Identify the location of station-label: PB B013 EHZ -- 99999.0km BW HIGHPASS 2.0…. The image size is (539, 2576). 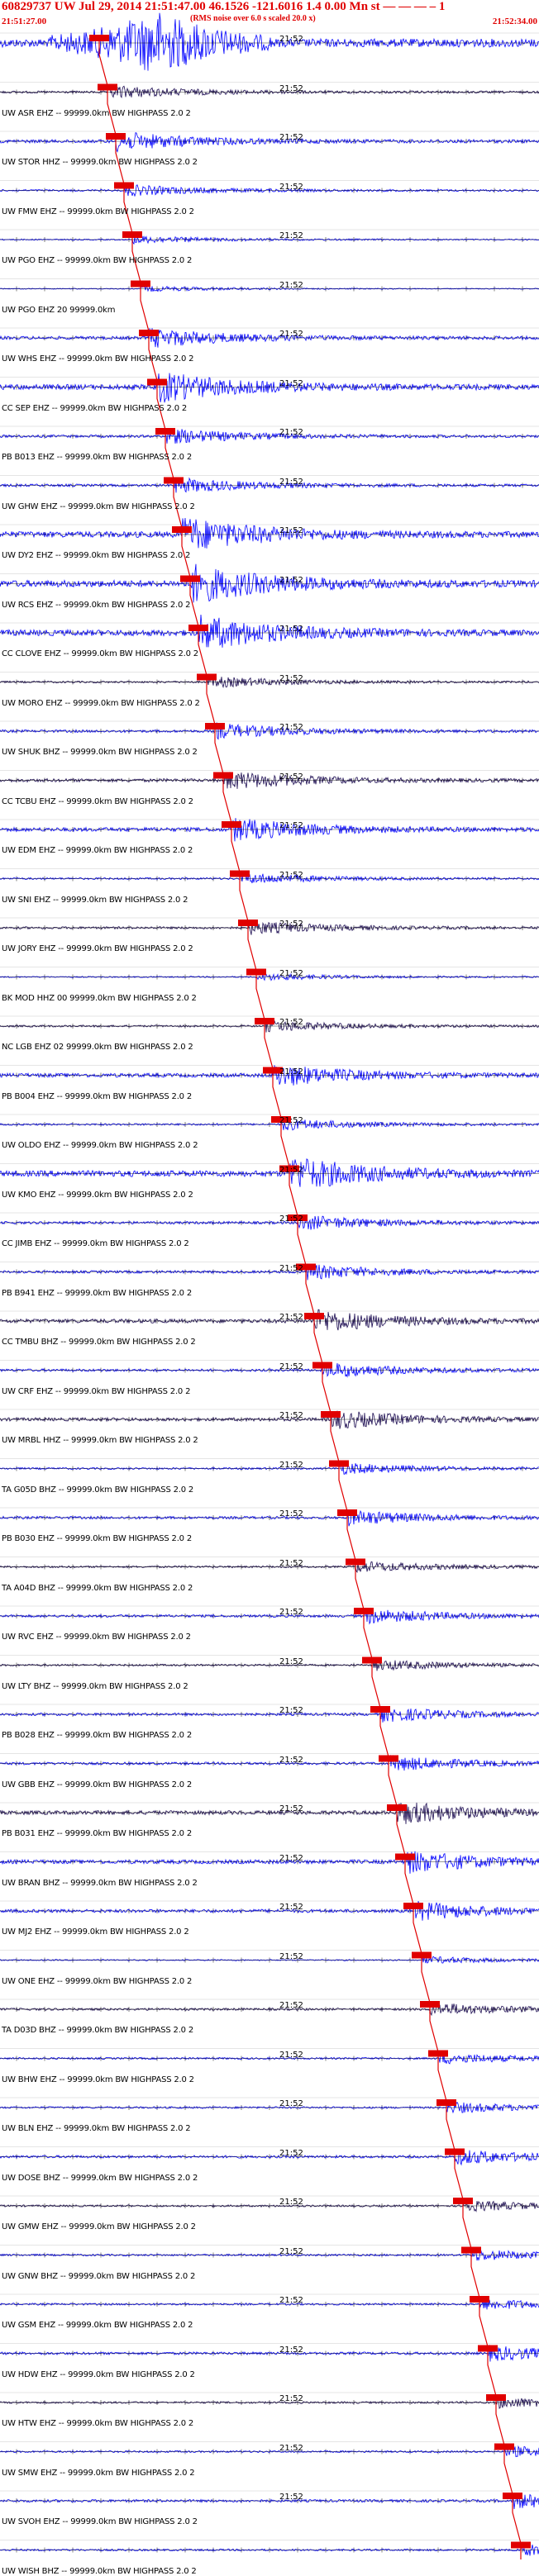
(97, 457).